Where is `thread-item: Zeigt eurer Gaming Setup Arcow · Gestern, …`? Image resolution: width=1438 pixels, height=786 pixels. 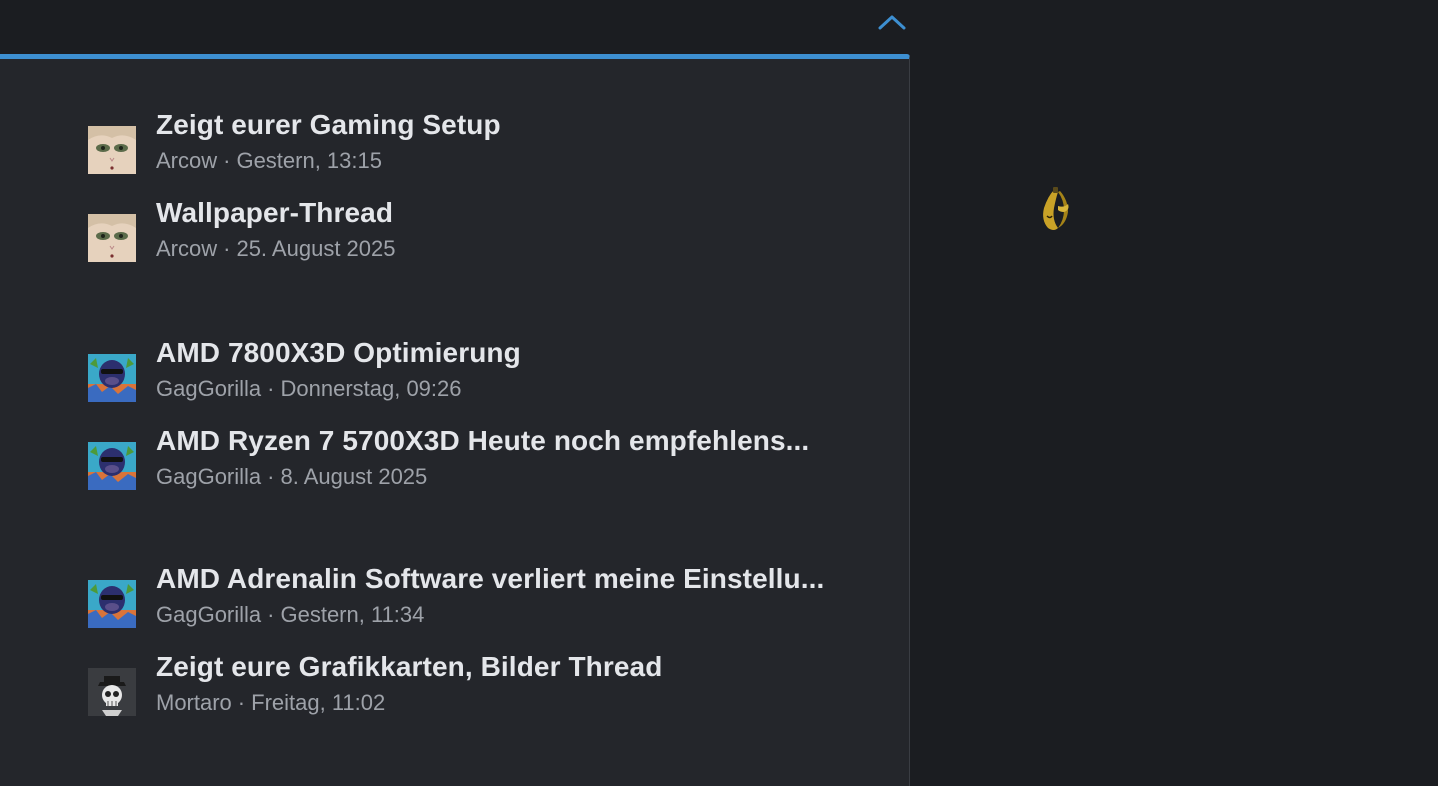
thread-item: Zeigt eurer Gaming Setup Arcow · Gestern, … is located at coordinates (488, 153).